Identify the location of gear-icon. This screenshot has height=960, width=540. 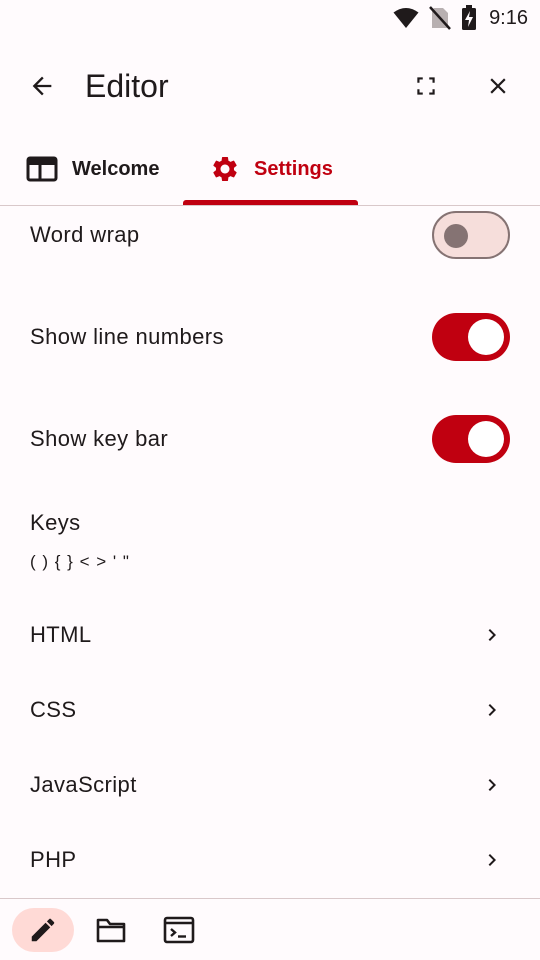
(225, 169).